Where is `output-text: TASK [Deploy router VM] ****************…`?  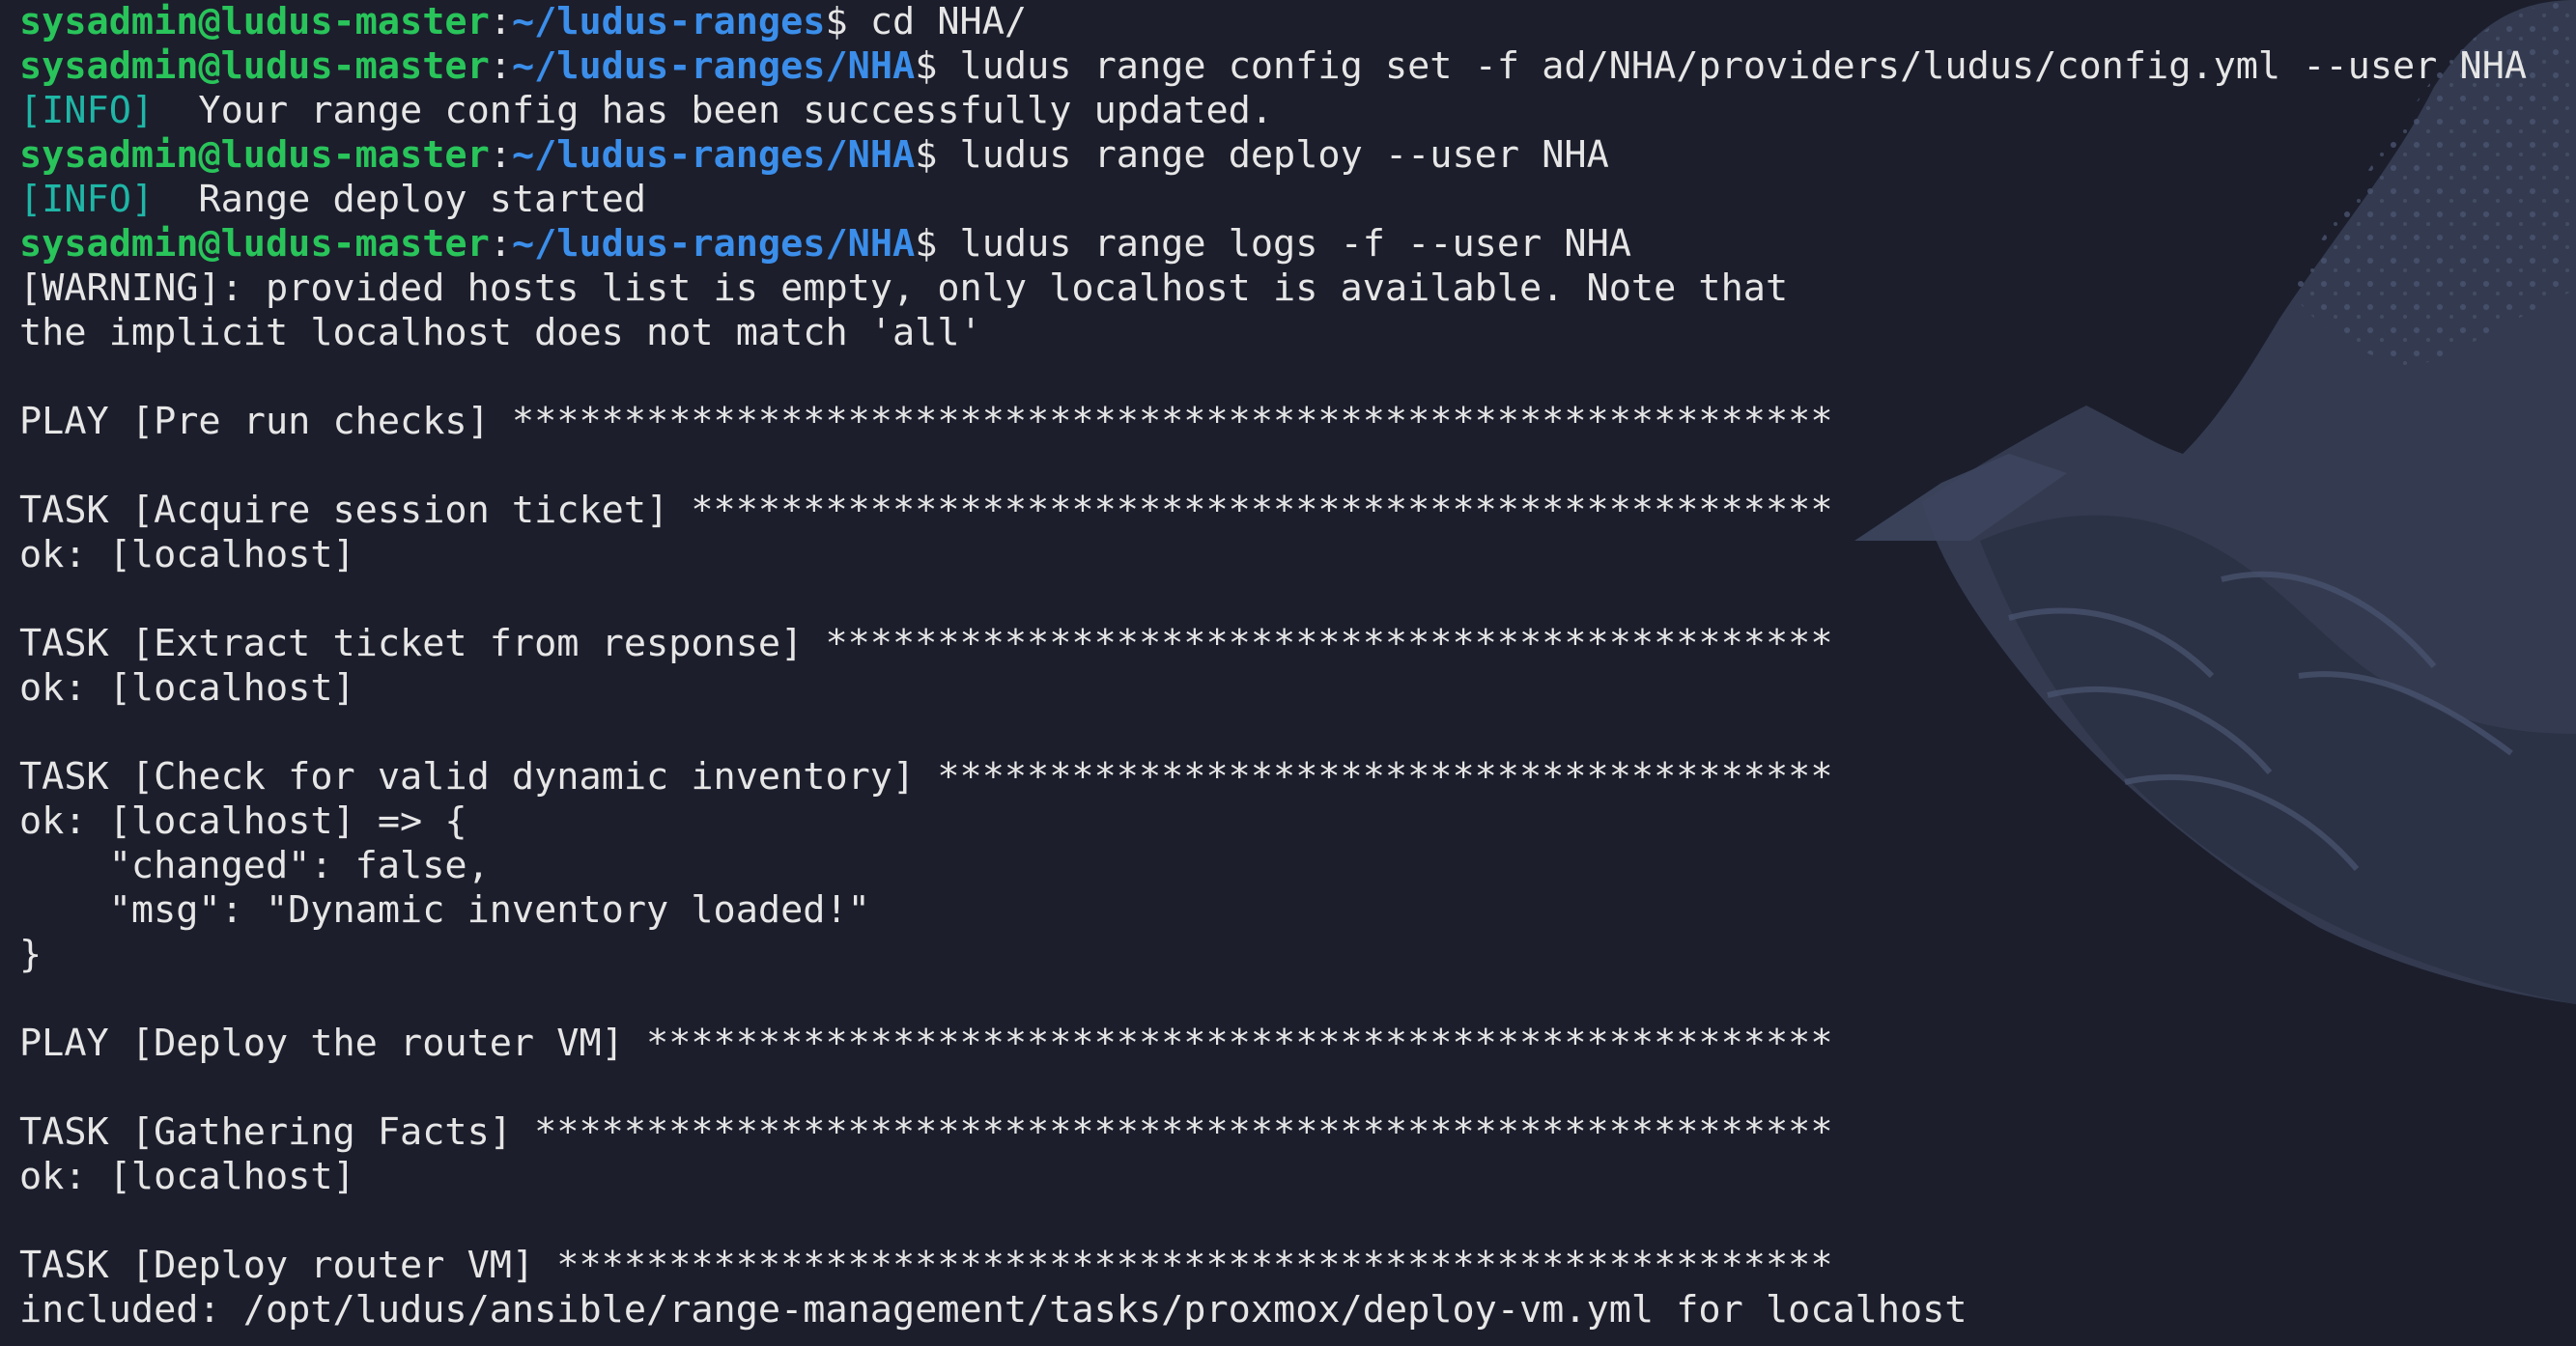
output-text: TASK [Deploy router VM] ****************… is located at coordinates (926, 1266).